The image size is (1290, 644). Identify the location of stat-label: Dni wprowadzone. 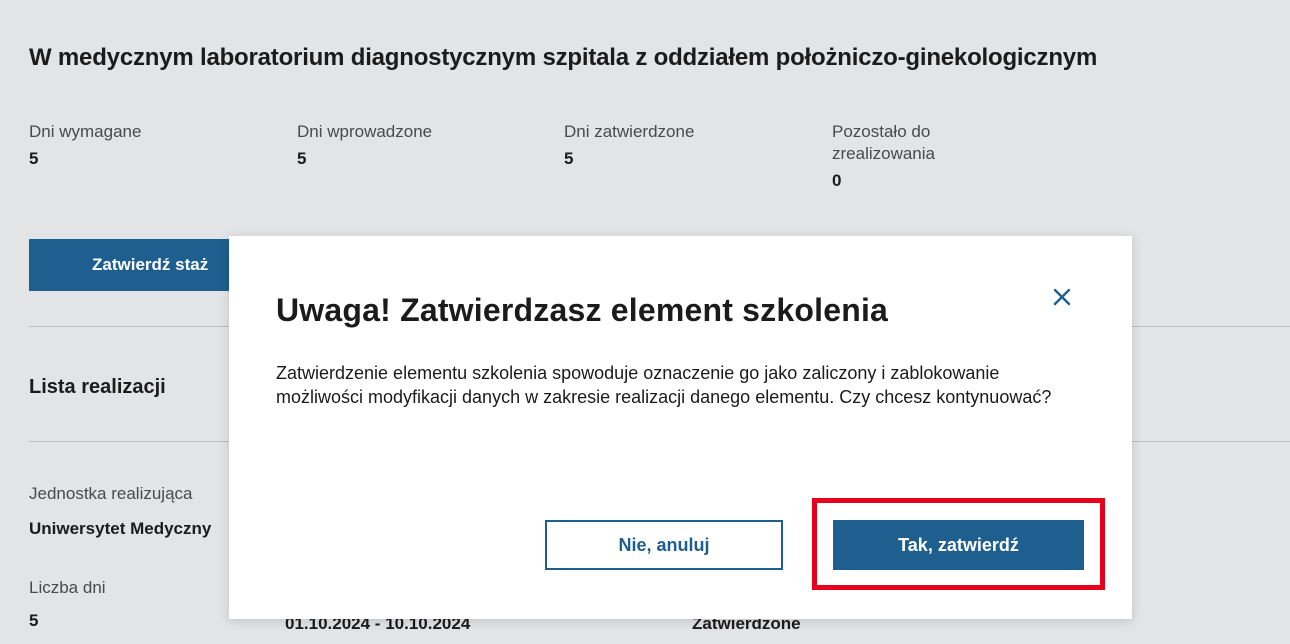
(365, 131).